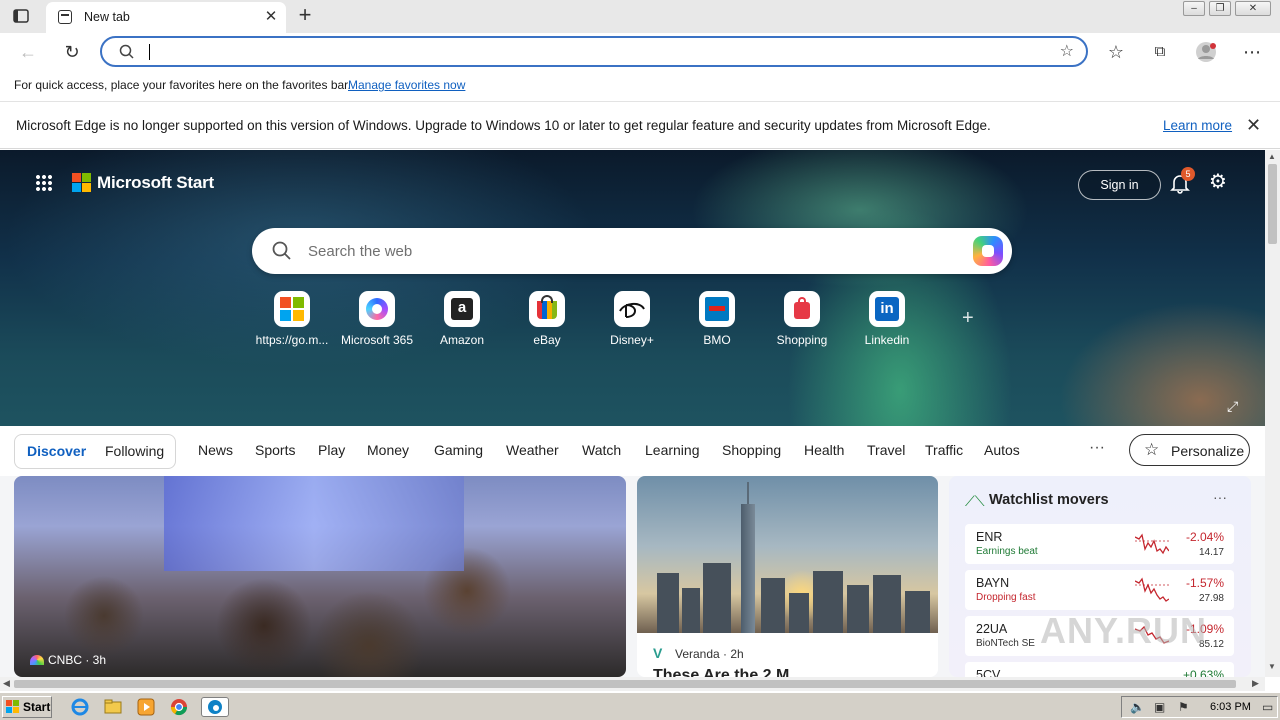 The height and width of the screenshot is (720, 1280). Describe the element at coordinates (292, 309) in the screenshot. I see `microsoft-icon` at that location.